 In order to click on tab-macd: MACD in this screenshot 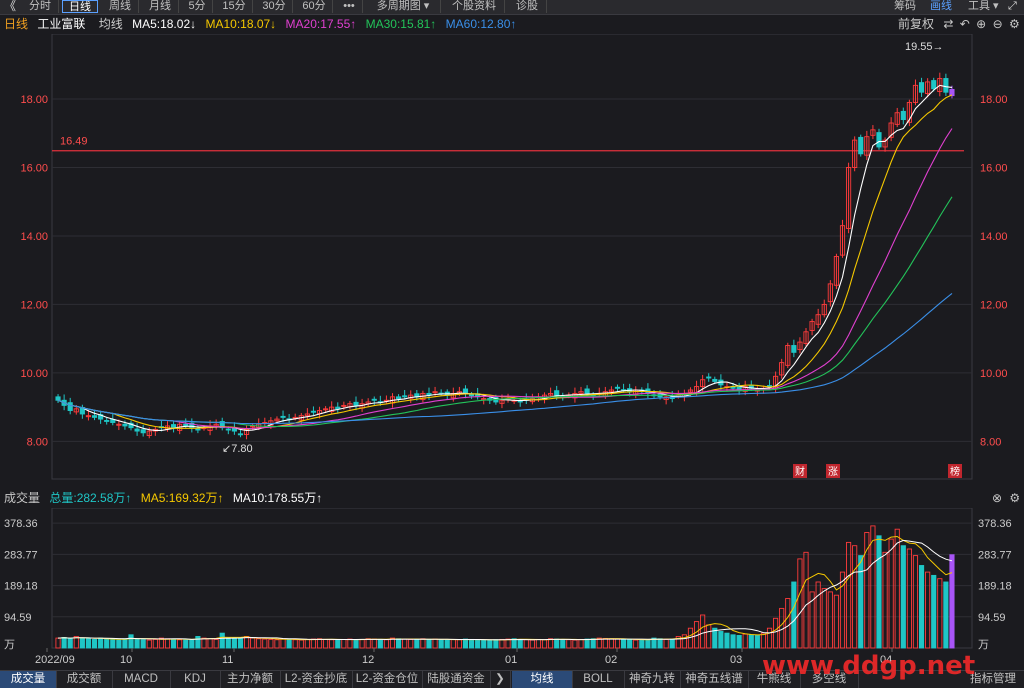, I will do `click(141, 679)`.